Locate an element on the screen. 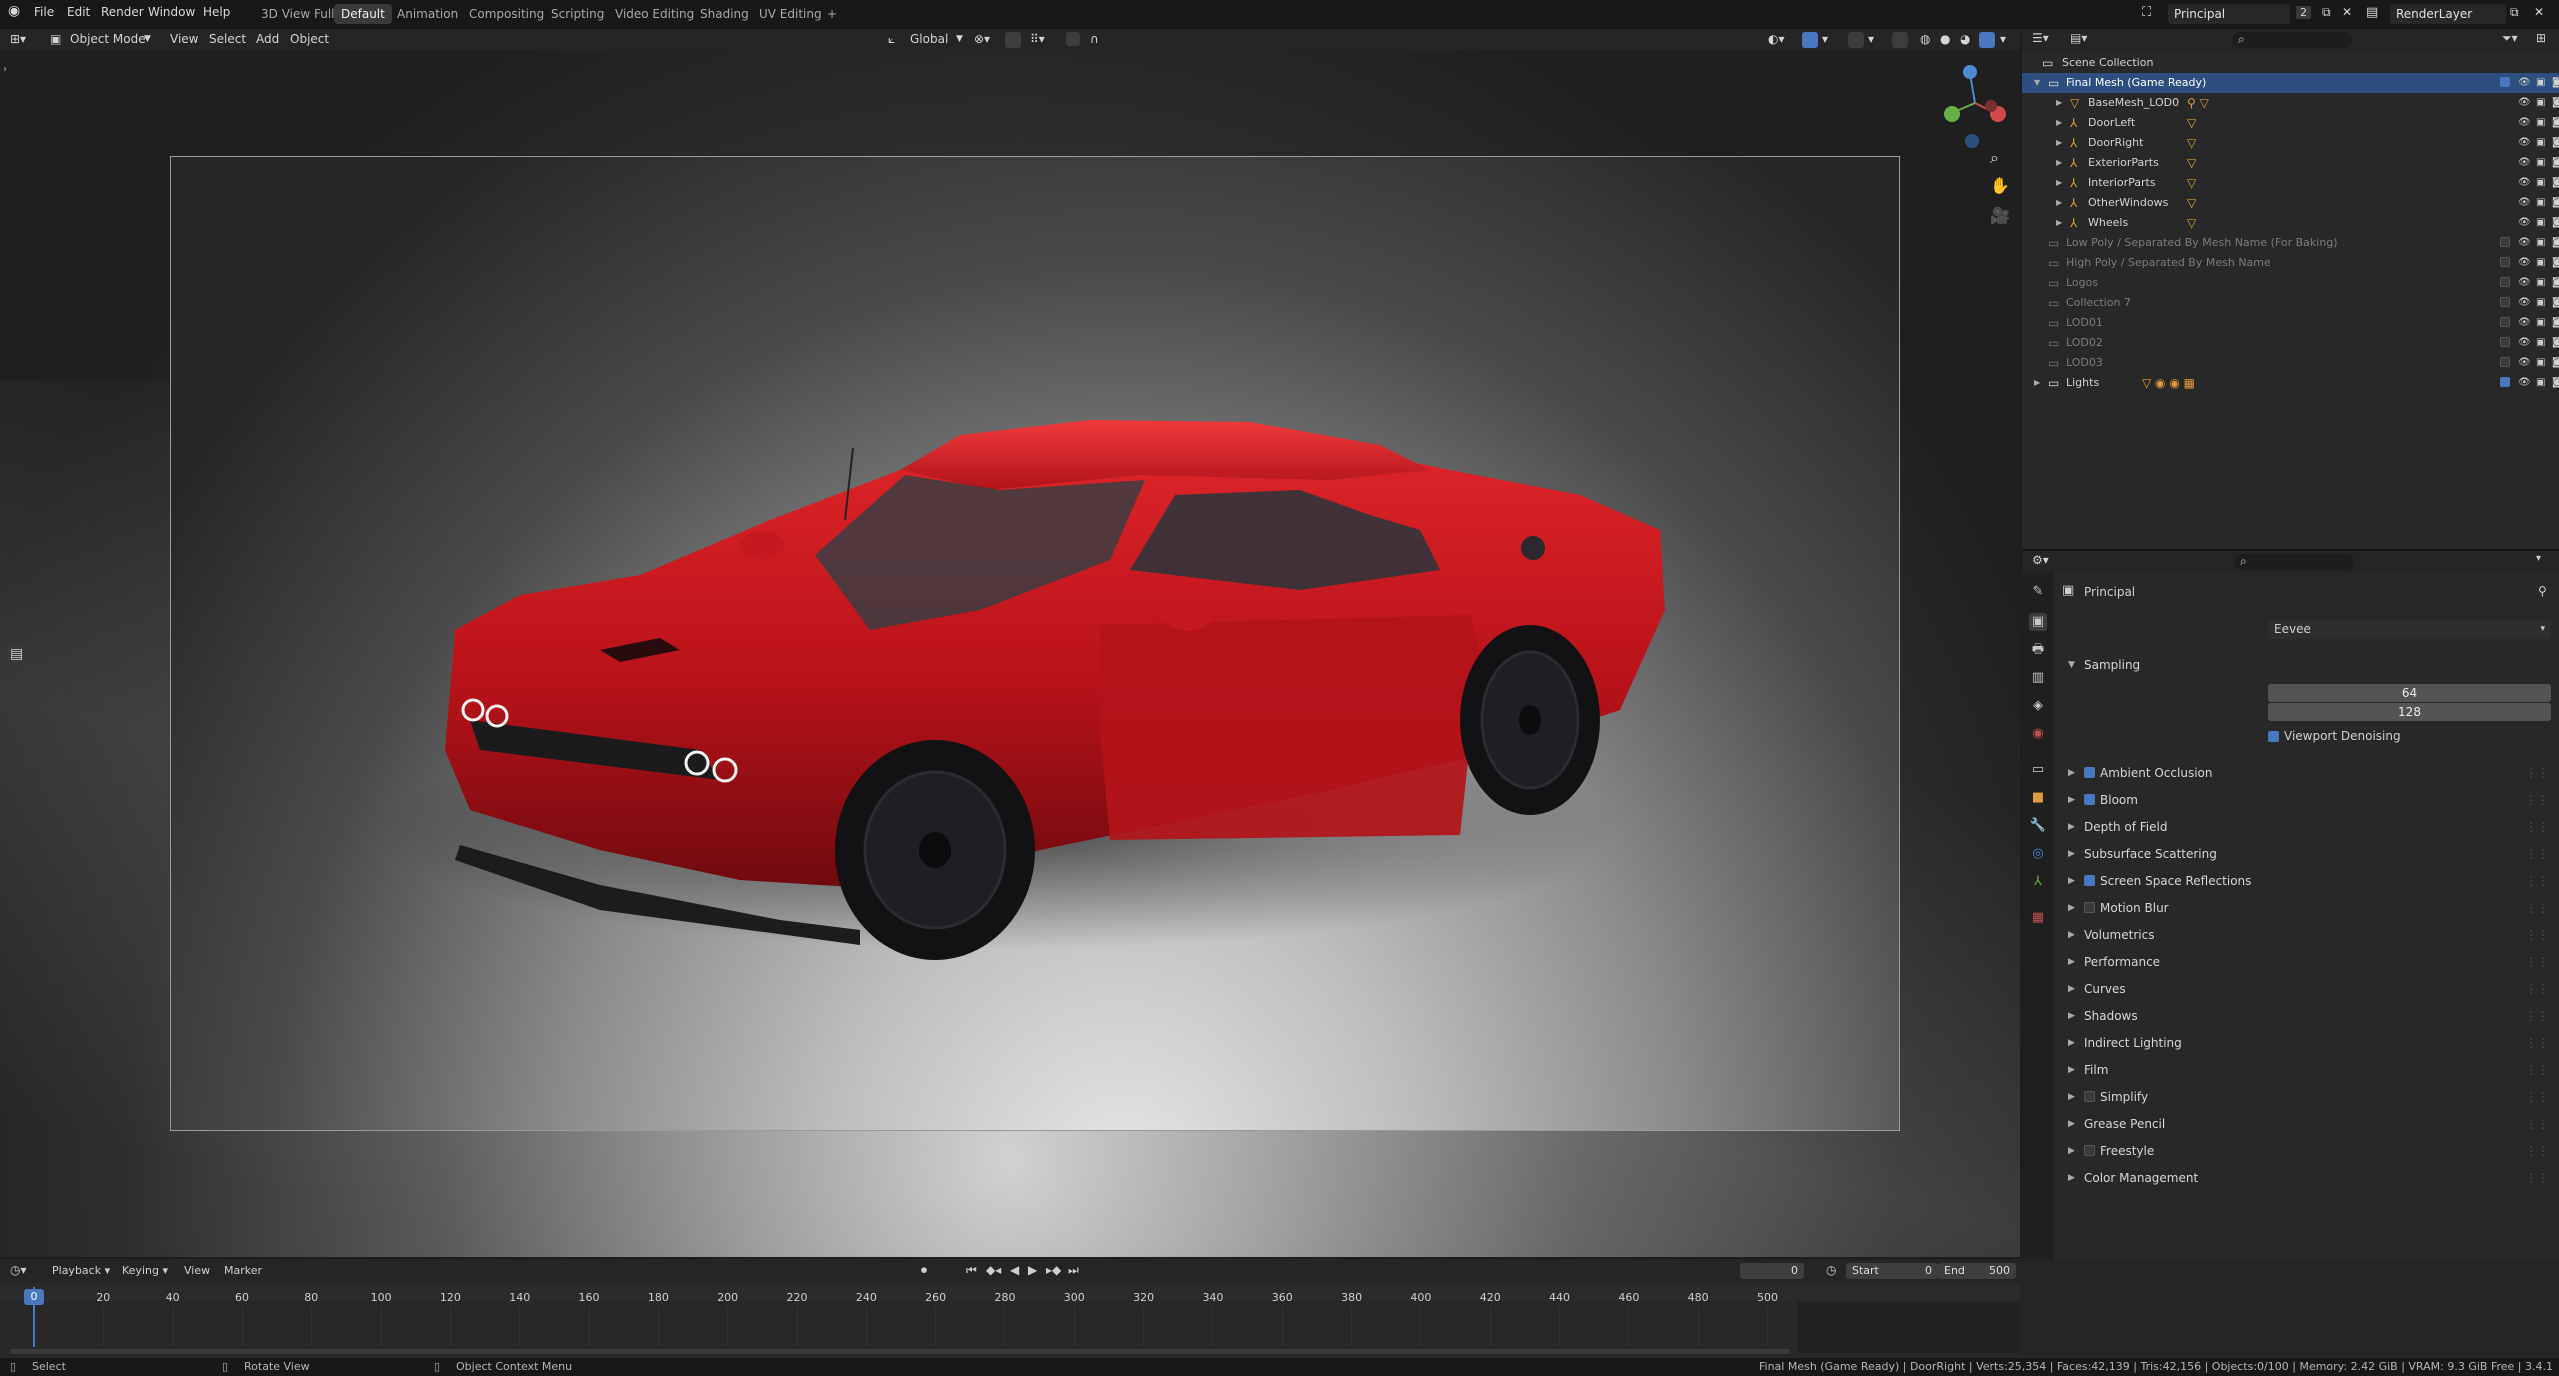 The height and width of the screenshot is (1376, 2559). outliner-search-input: ⌕ is located at coordinates (2292, 40).